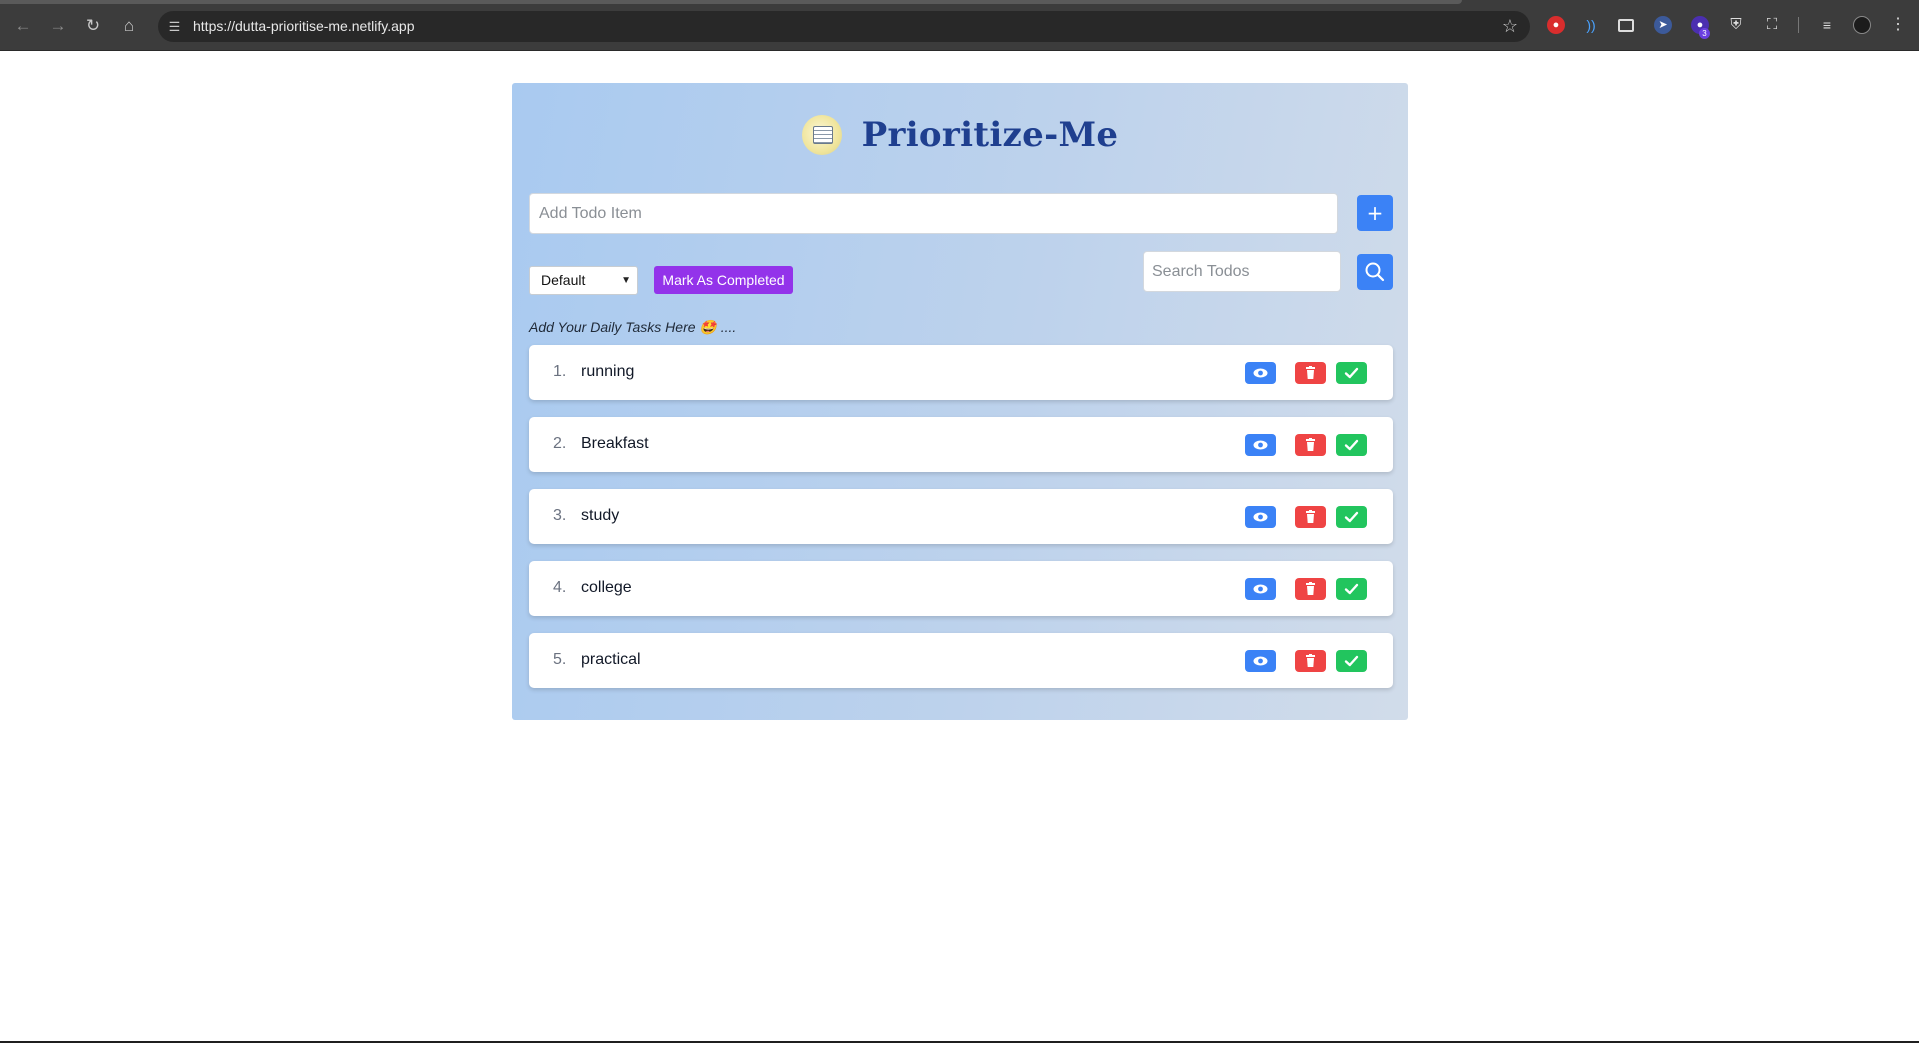  What do you see at coordinates (608, 371) in the screenshot?
I see `todo-text: running` at bounding box center [608, 371].